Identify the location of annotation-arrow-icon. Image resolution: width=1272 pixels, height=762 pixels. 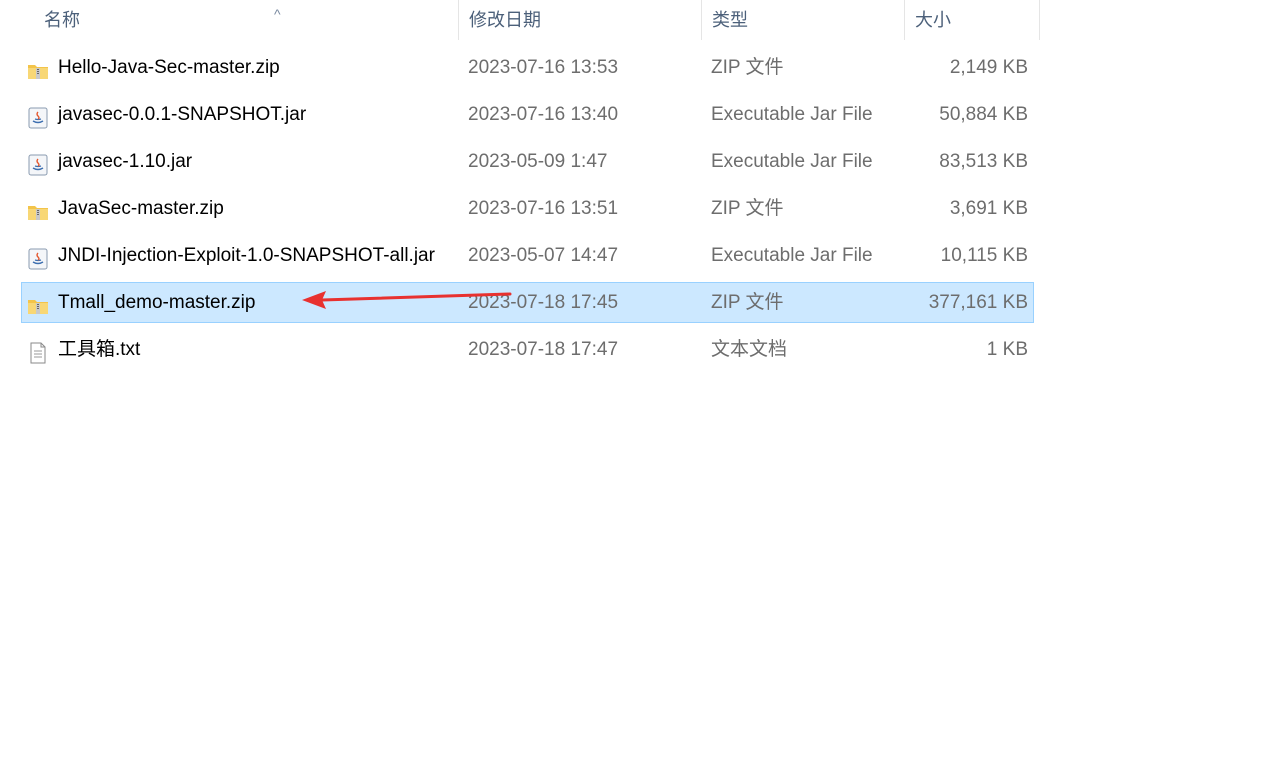
(407, 300).